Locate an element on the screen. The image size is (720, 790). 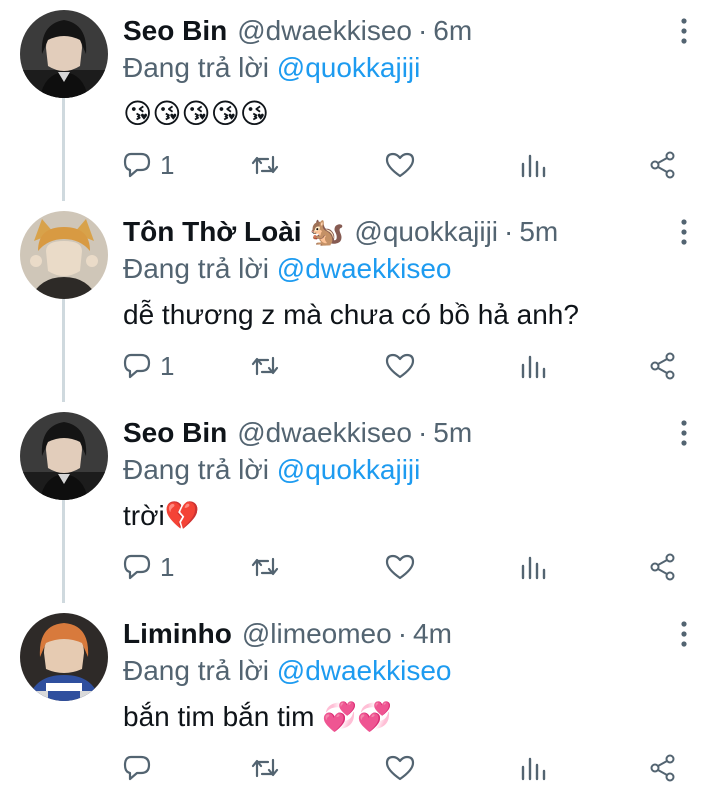
display-name: Tôn Thờ Loài is located at coordinates (212, 232).